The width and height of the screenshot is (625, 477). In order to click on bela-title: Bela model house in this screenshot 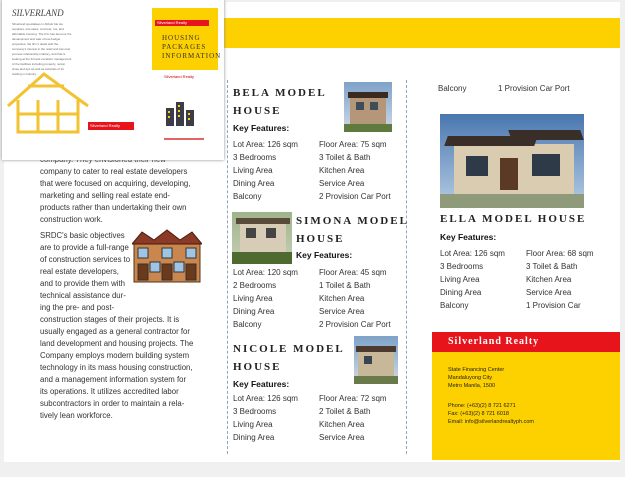, I will do `click(280, 102)`.